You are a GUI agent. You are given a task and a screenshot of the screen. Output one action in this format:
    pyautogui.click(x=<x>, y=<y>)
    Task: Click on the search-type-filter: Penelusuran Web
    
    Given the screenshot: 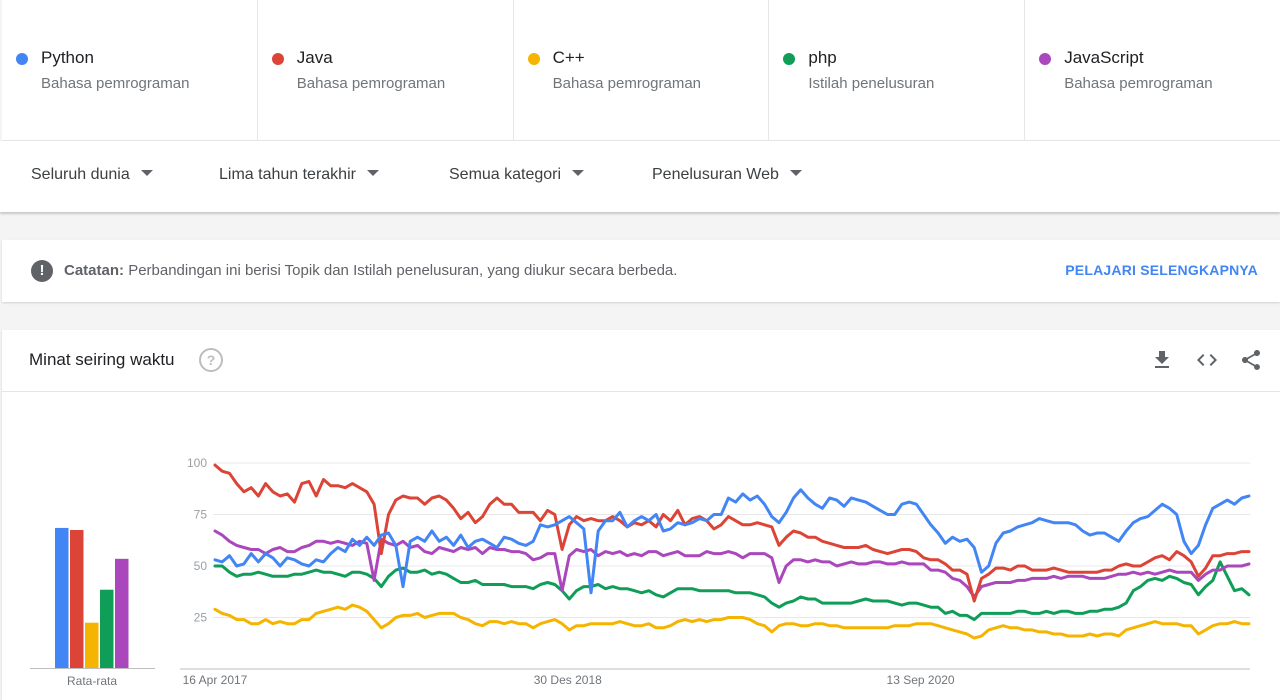 What is the action you would take?
    pyautogui.click(x=727, y=175)
    